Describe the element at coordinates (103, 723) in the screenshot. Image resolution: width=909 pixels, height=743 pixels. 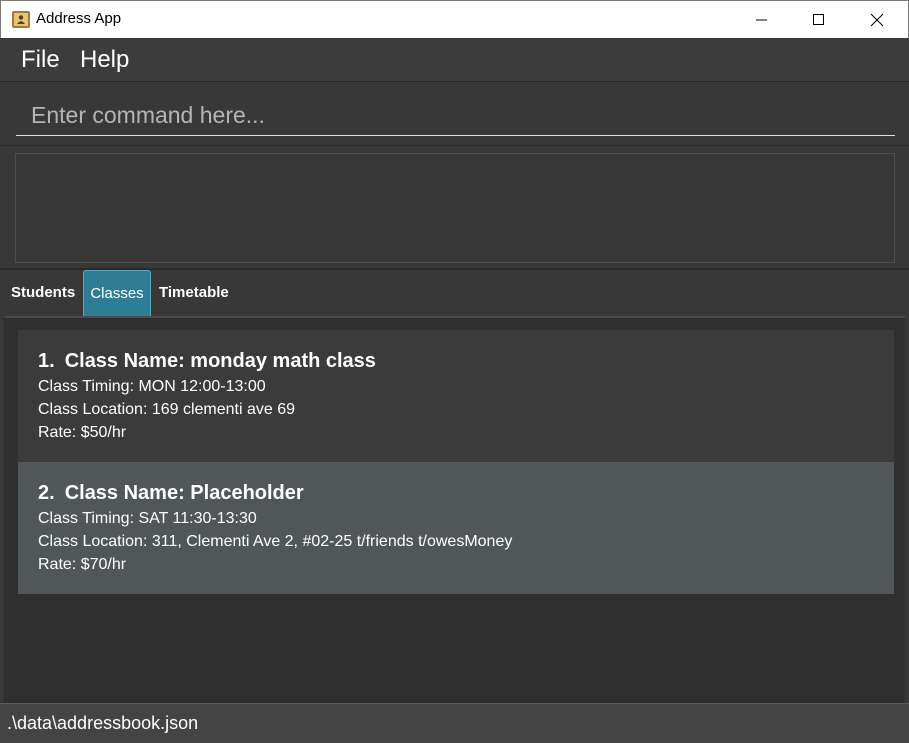
I see `save-location: .\data\addressbook.json` at that location.